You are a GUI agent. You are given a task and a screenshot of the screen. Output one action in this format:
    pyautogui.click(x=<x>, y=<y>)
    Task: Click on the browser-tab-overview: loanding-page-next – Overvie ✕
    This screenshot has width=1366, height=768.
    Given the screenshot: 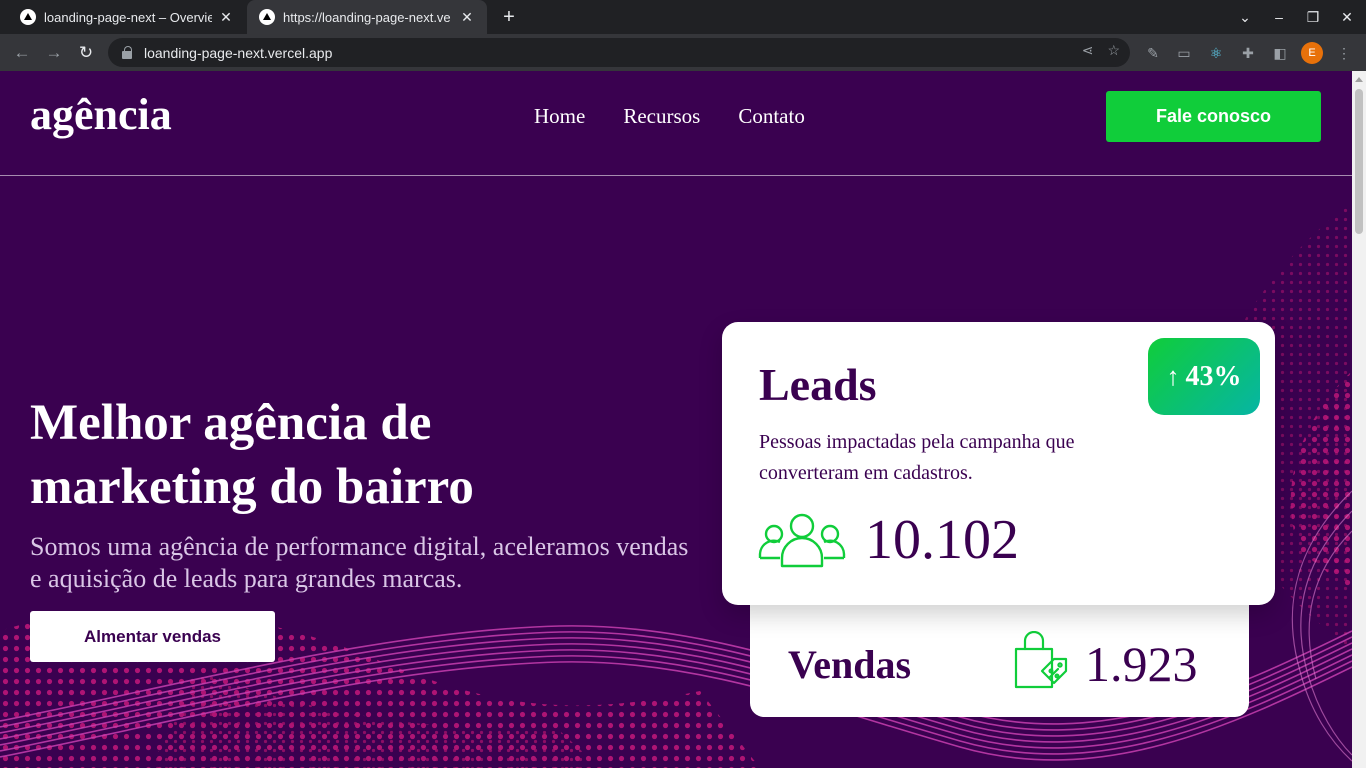 What is the action you would take?
    pyautogui.click(x=127, y=17)
    